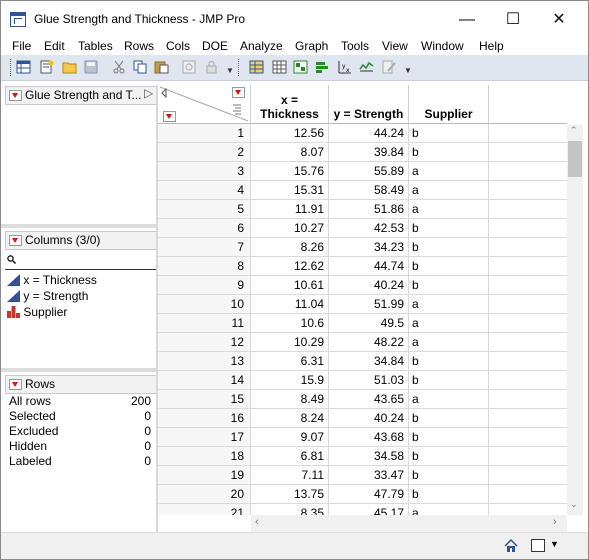 Image resolution: width=589 pixels, height=560 pixels. Describe the element at coordinates (369, 104) in the screenshot. I see `column-header-strength: y = Strength` at that location.